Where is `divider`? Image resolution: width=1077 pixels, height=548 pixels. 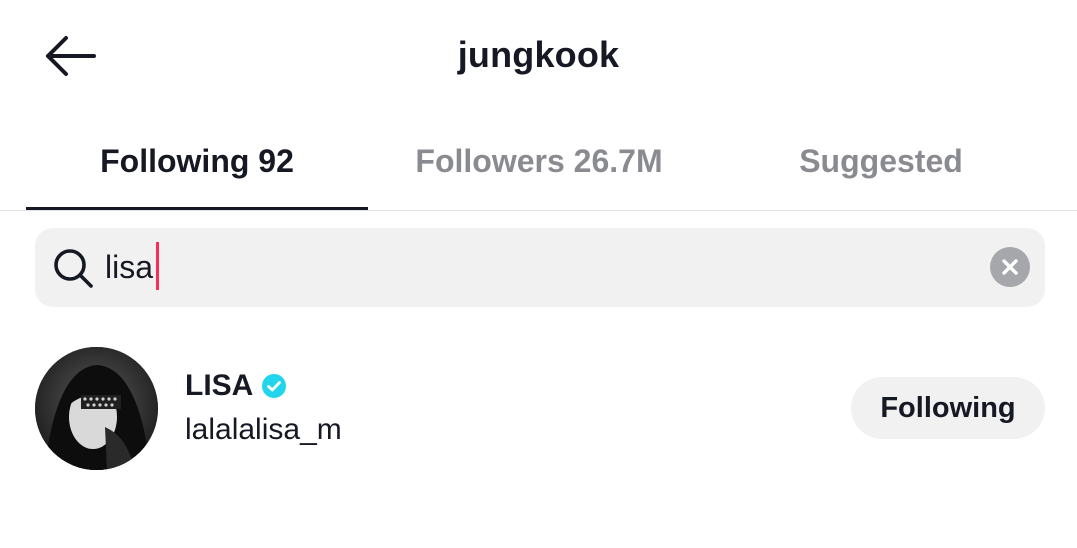 divider is located at coordinates (538, 210).